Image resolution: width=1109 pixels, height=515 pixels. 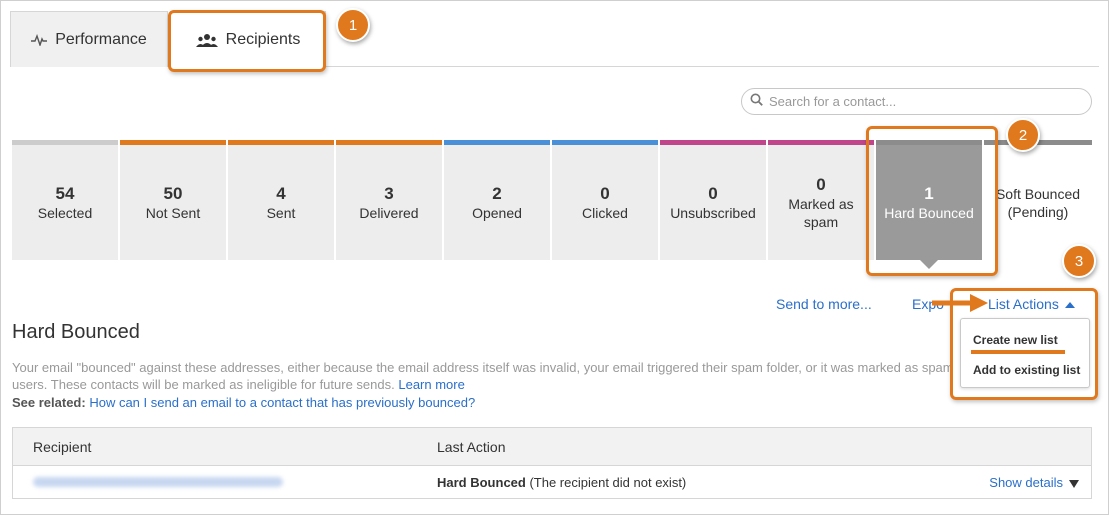 I want to click on pulse-icon, so click(x=39, y=39).